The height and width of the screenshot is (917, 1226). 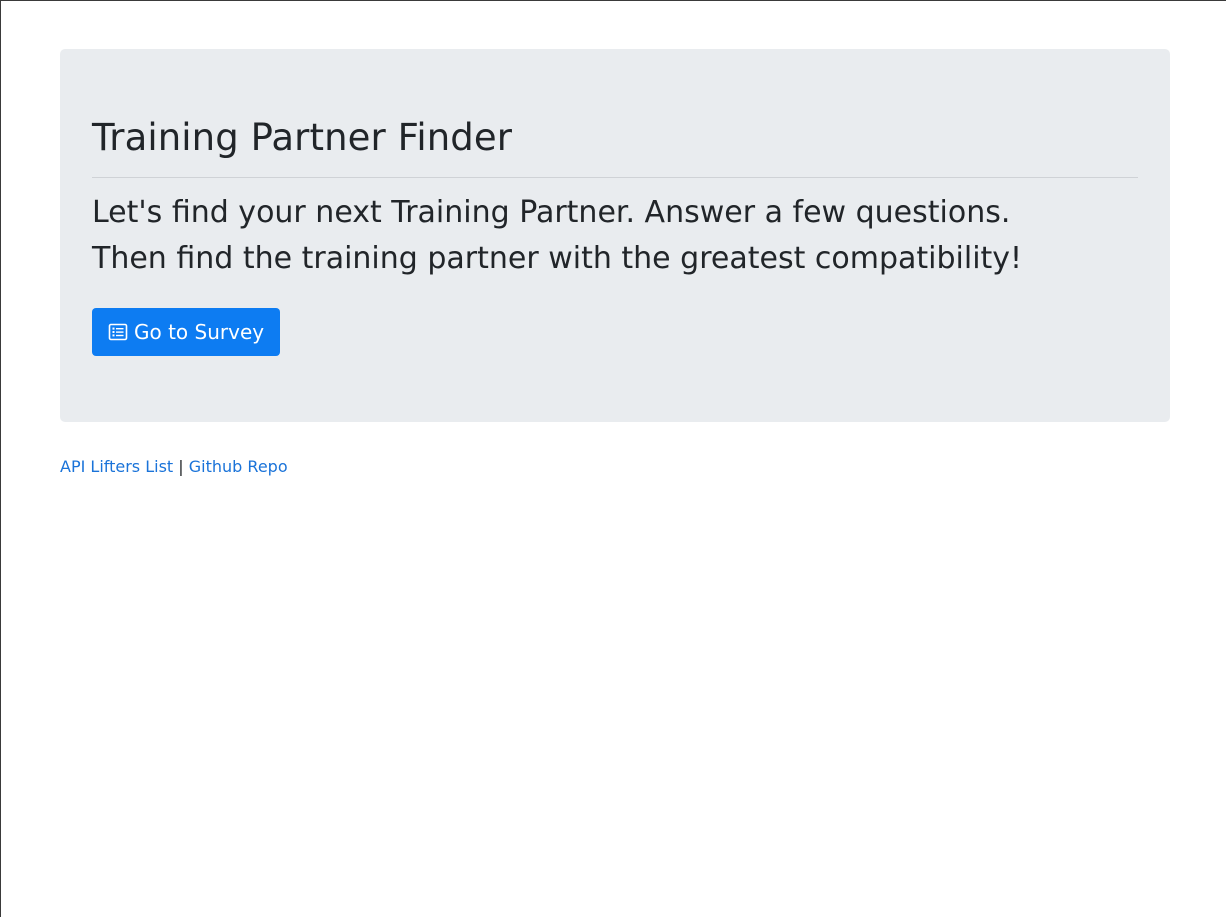 What do you see at coordinates (302, 137) in the screenshot?
I see `page-title: Training Partner Finder` at bounding box center [302, 137].